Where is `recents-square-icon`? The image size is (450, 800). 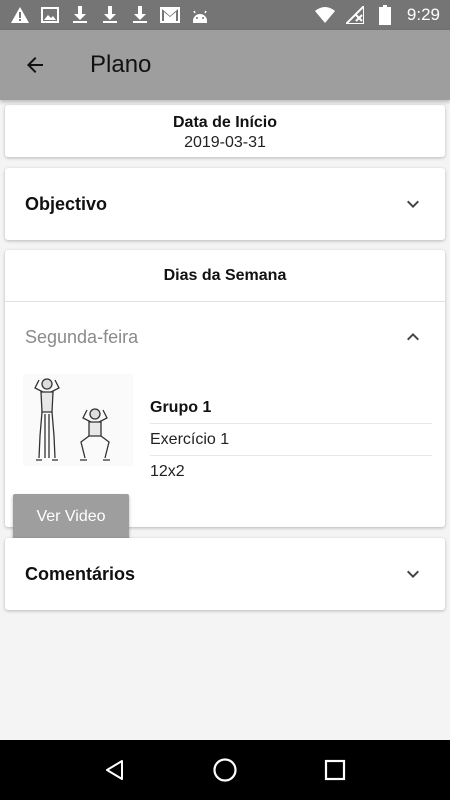
recents-square-icon is located at coordinates (335, 770).